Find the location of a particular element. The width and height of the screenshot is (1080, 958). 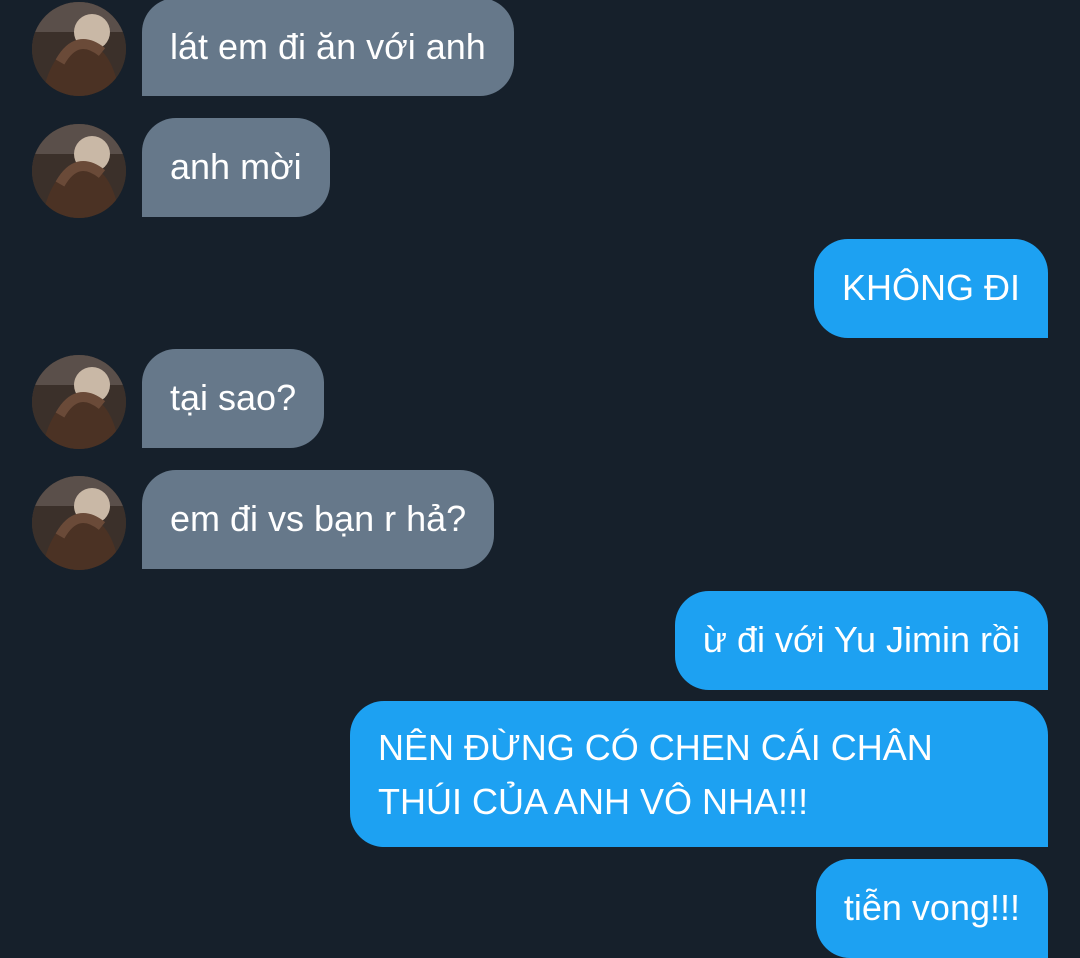

incoming-message: lát em đi ăn với anh is located at coordinates (328, 48).